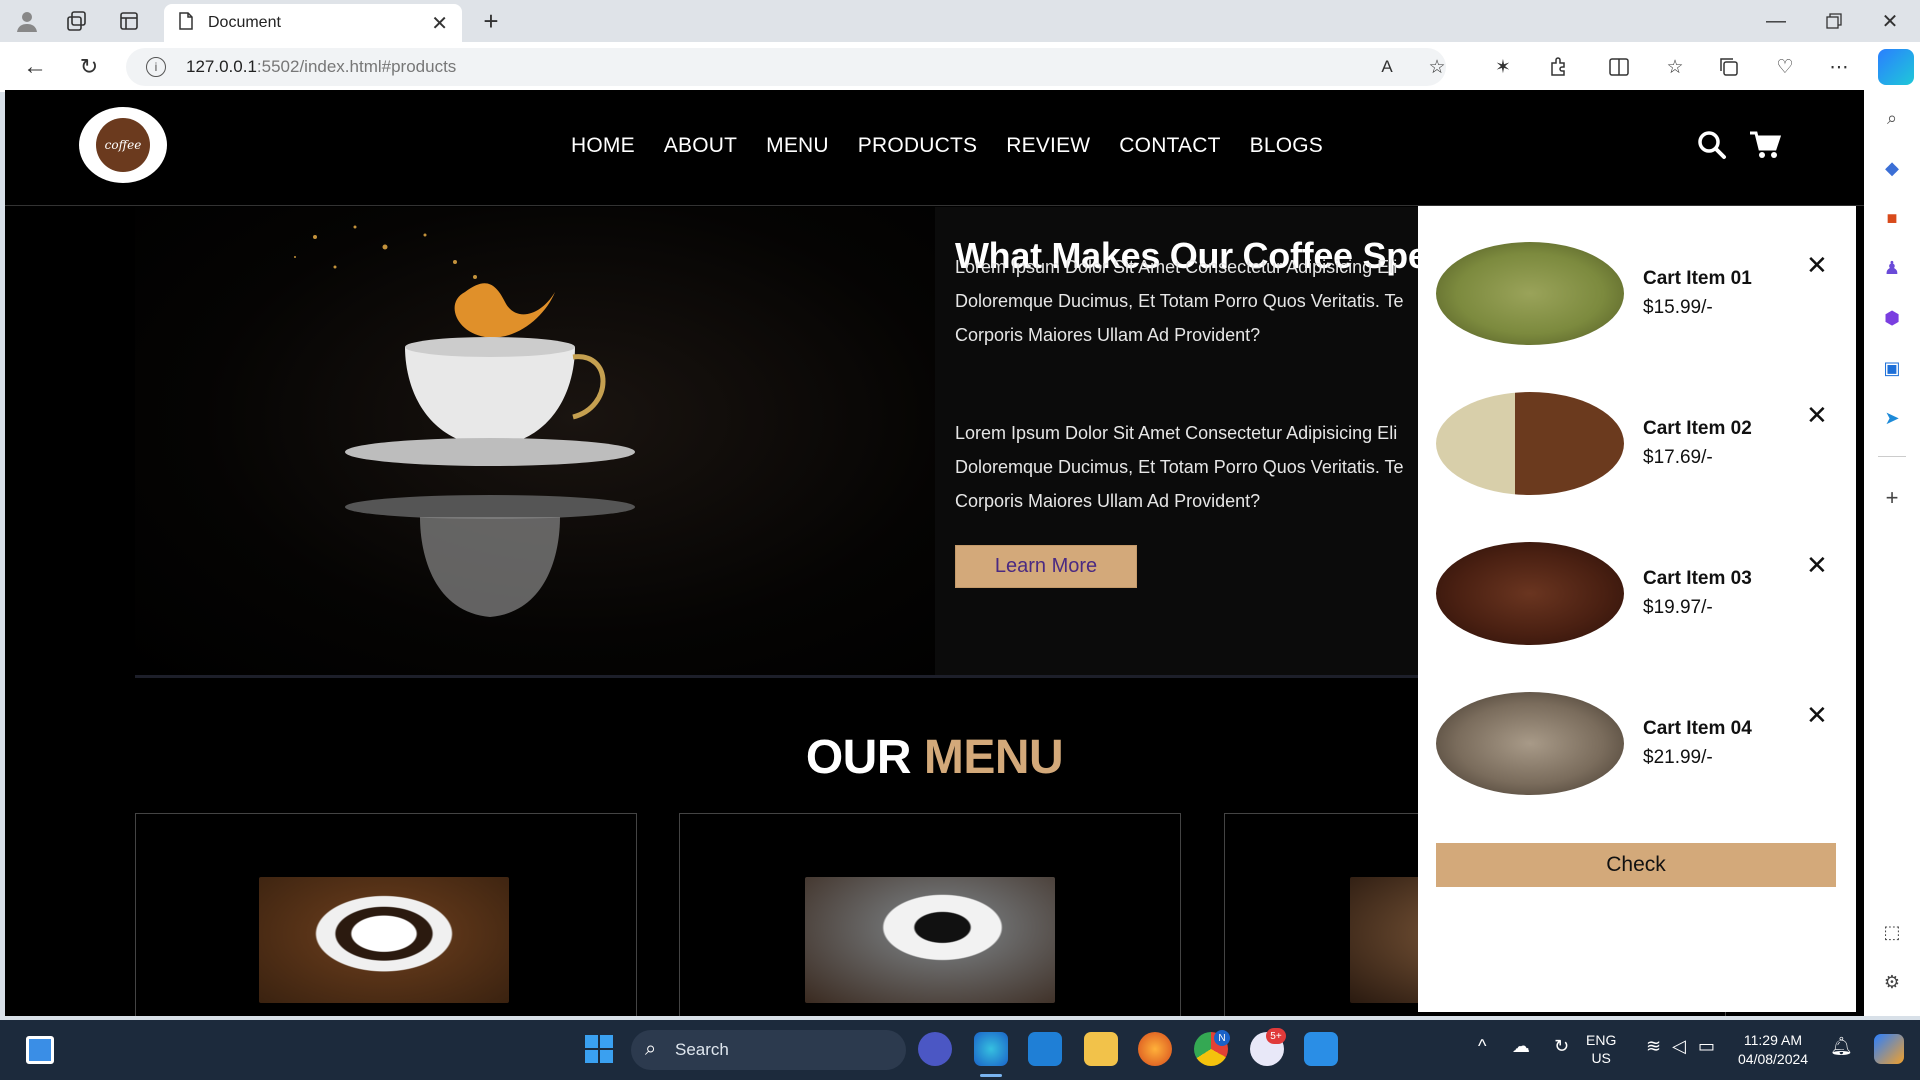  I want to click on cart-item-2-name: Cart Item 02, so click(1697, 428).